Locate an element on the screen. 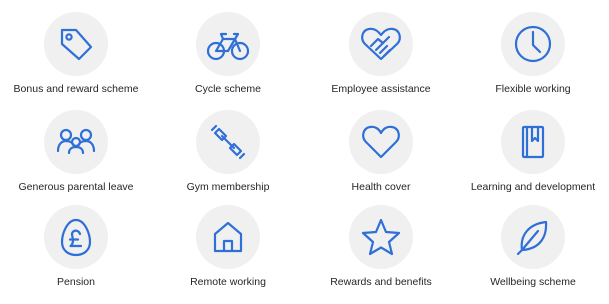 The height and width of the screenshot is (304, 609). benefit-wellbeing-scheme: Wellbeing scheme is located at coordinates (533, 253).